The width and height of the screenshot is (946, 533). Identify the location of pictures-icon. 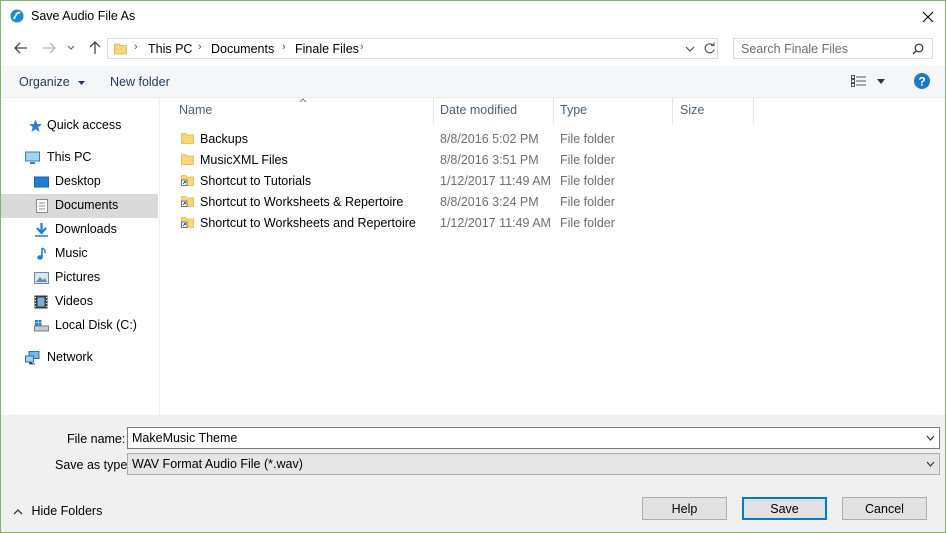
(41, 278).